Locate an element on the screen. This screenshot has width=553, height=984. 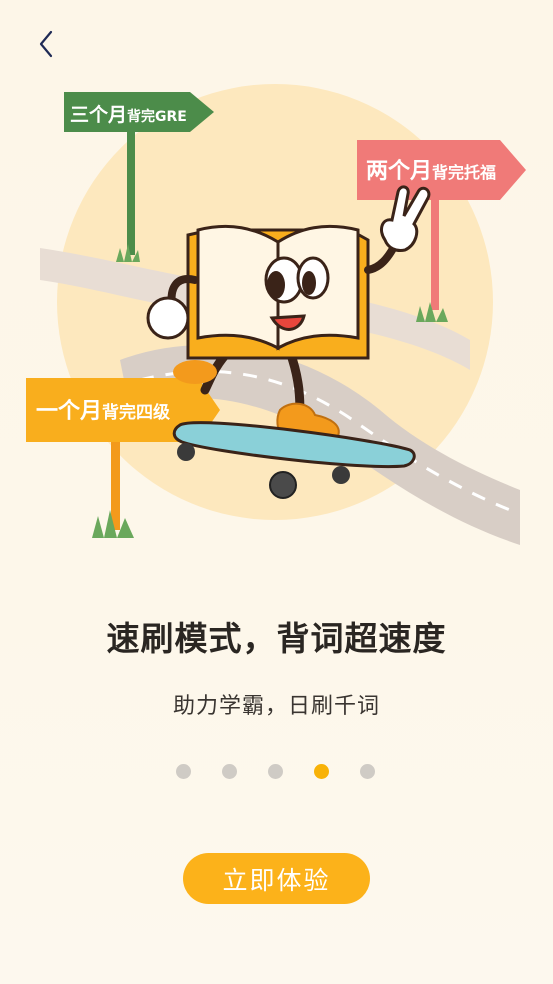
svg-text: 一个月背完四级 is located at coordinates (103, 411).